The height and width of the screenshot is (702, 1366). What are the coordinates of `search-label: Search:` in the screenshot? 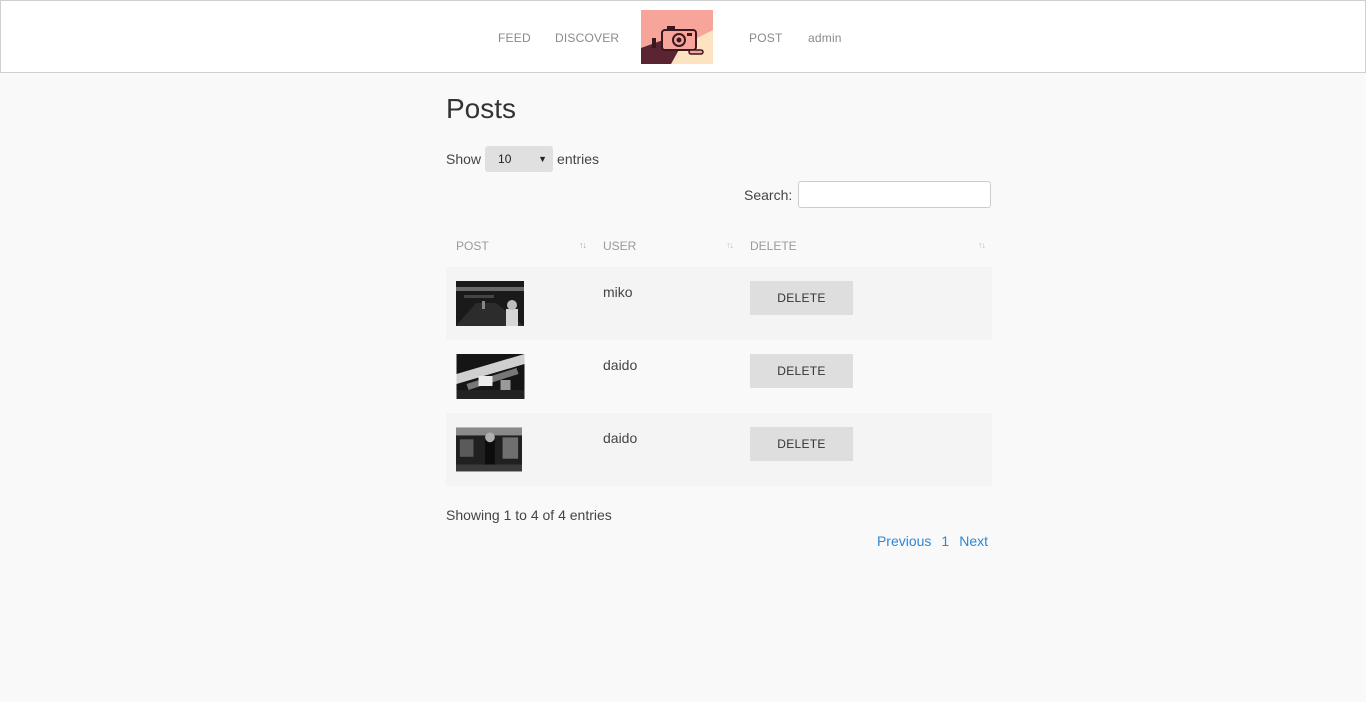 It's located at (768, 194).